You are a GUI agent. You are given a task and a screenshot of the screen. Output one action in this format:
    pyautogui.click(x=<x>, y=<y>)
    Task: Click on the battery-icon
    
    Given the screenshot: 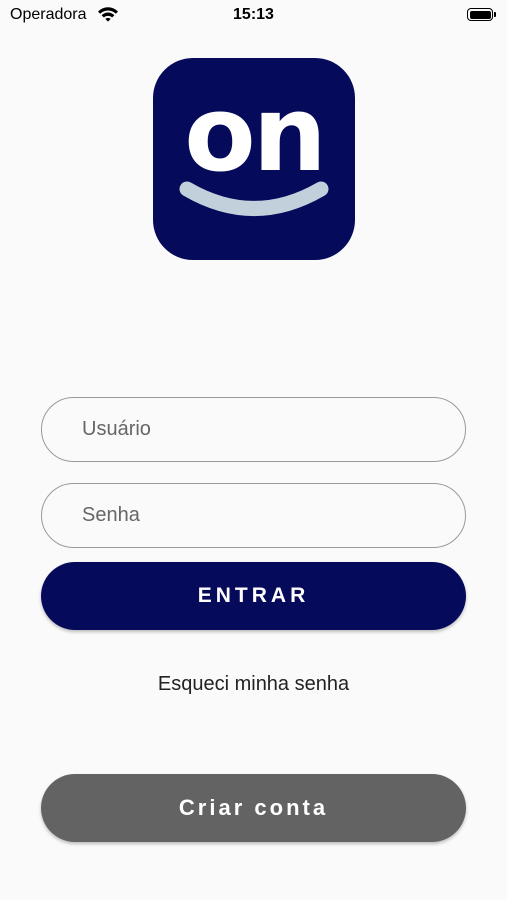 What is the action you would take?
    pyautogui.click(x=480, y=14)
    